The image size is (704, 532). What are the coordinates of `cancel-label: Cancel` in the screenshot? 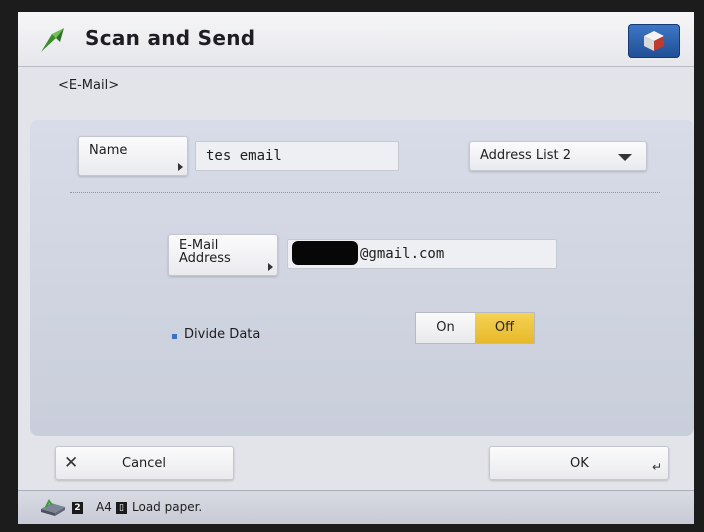 It's located at (144, 463).